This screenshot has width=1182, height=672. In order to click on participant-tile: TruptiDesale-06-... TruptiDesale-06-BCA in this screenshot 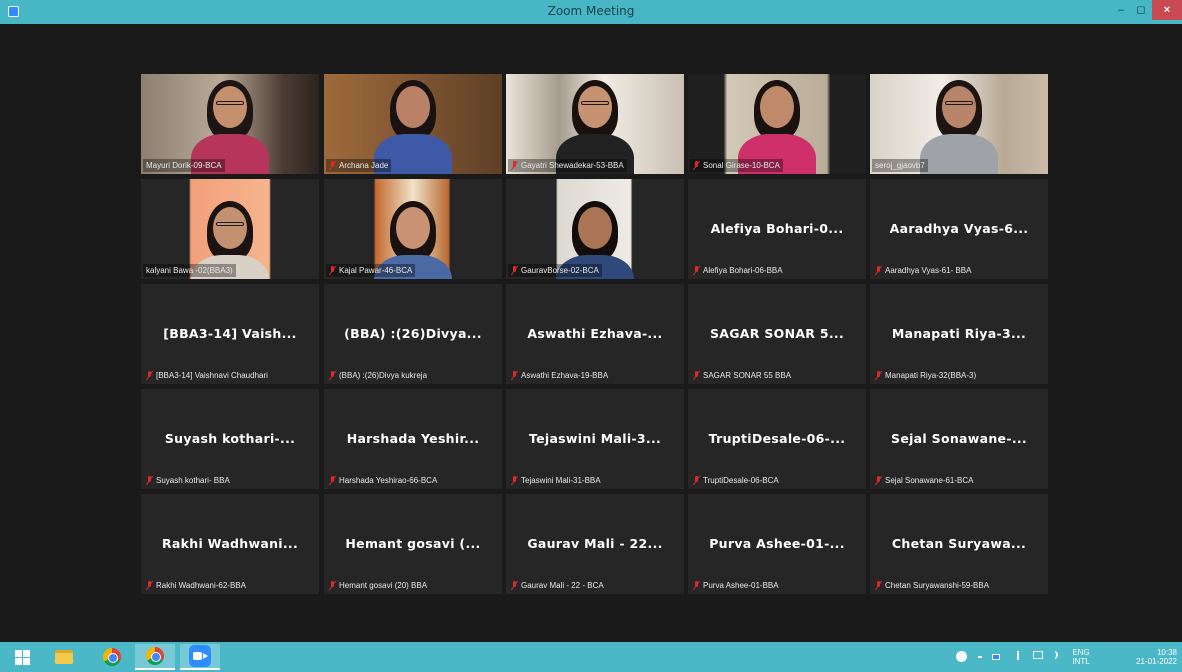, I will do `click(777, 439)`.